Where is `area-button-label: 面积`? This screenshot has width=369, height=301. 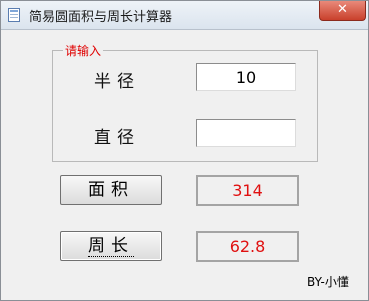 area-button-label: 面积 is located at coordinates (111, 190).